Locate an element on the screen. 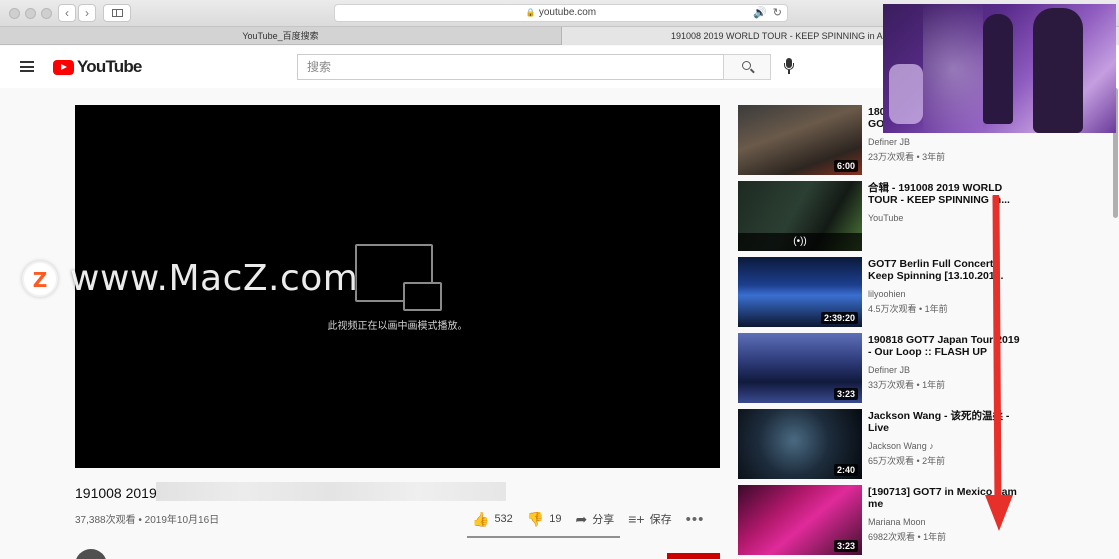 The width and height of the screenshot is (1119, 559). like-button: 👍 532 is located at coordinates (492, 519).